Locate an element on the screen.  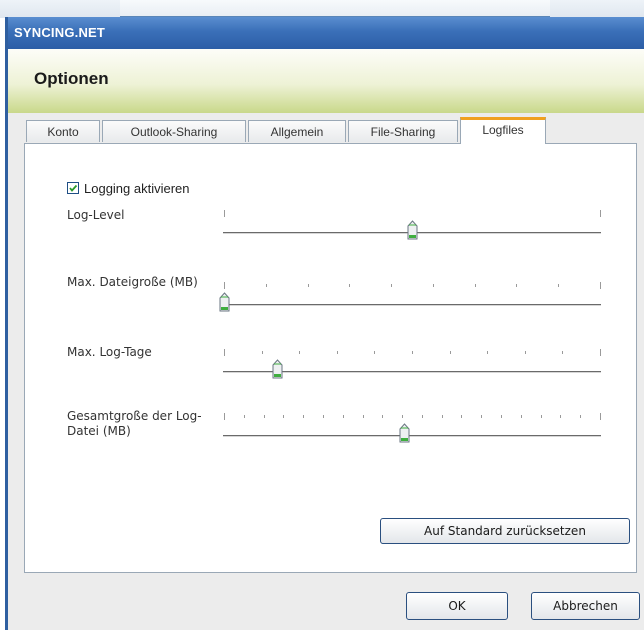
max-log-days-slider is located at coordinates (412, 364).